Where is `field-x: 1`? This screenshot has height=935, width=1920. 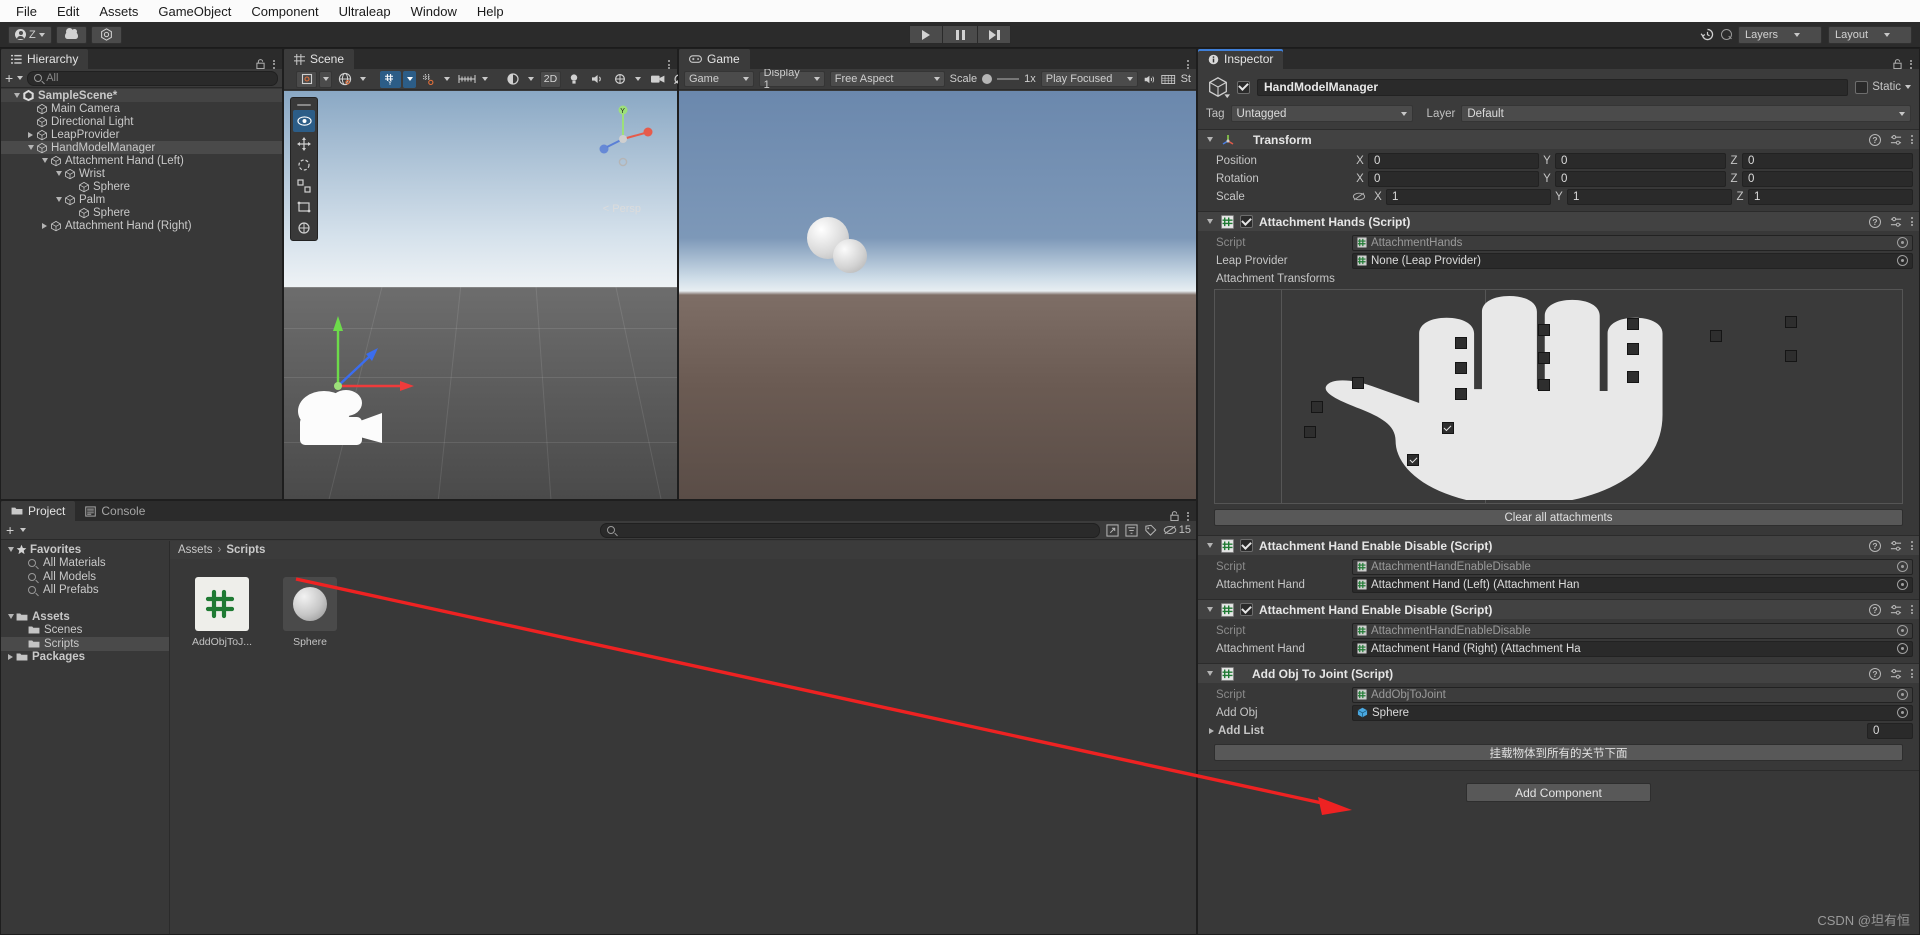
field-x: 1 is located at coordinates (1468, 196).